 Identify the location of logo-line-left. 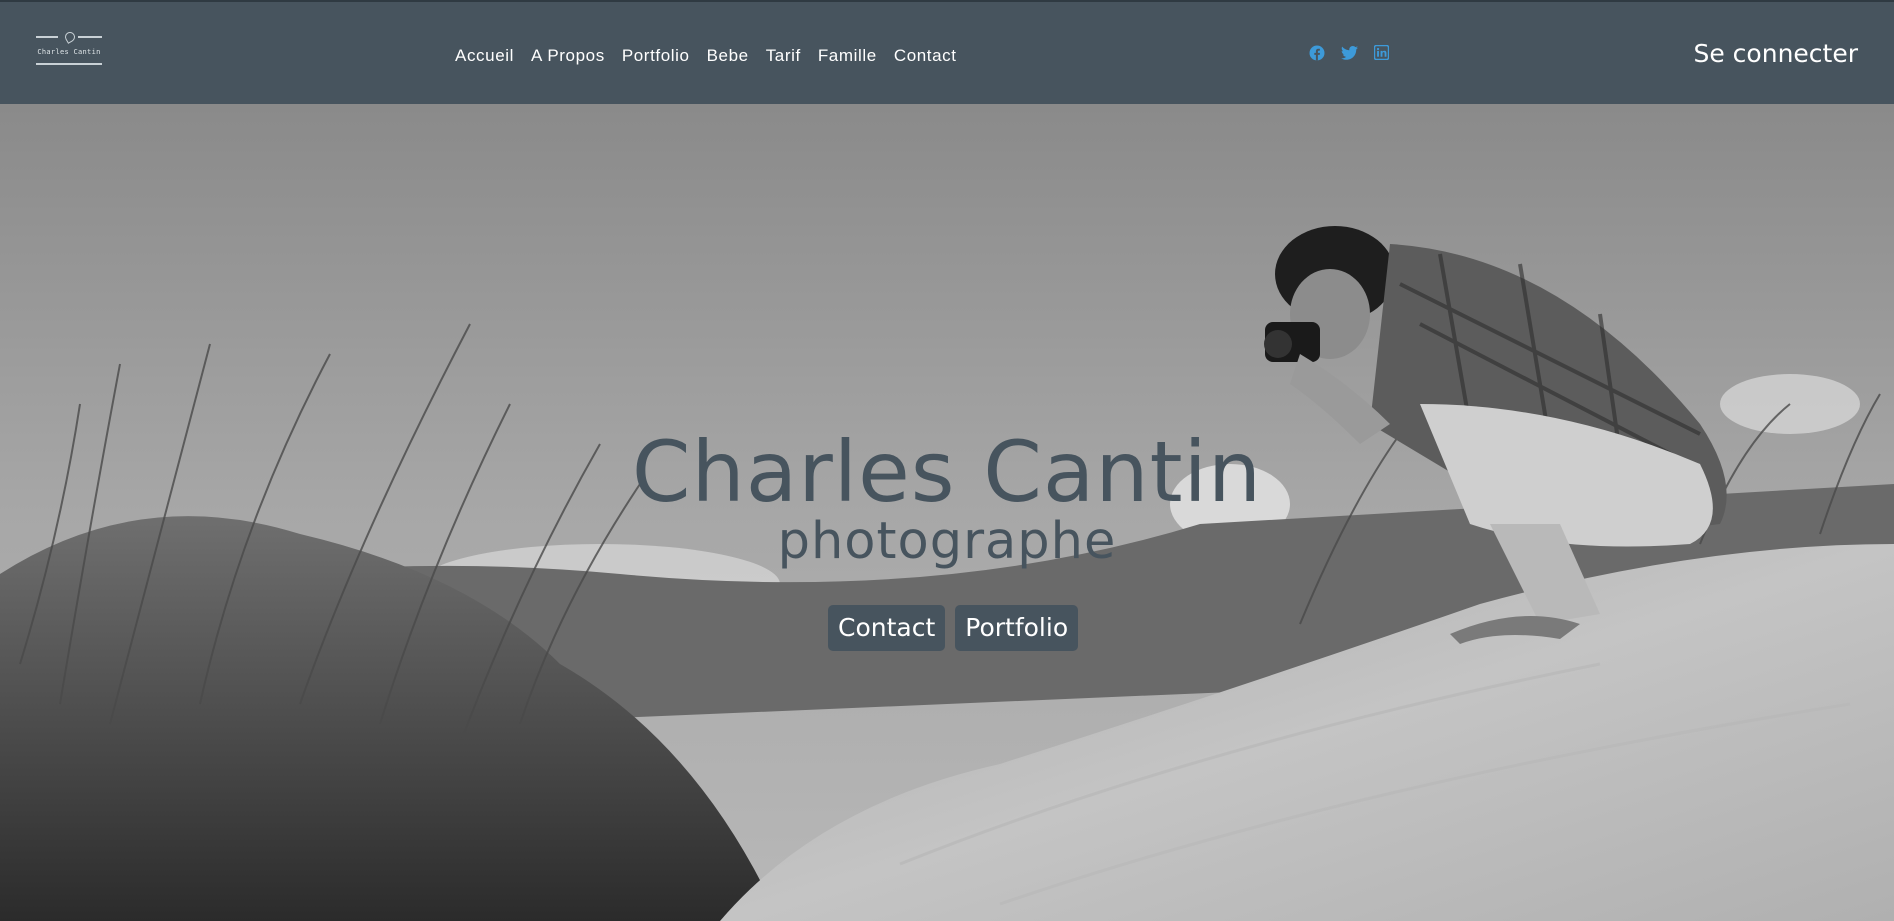
(47, 37).